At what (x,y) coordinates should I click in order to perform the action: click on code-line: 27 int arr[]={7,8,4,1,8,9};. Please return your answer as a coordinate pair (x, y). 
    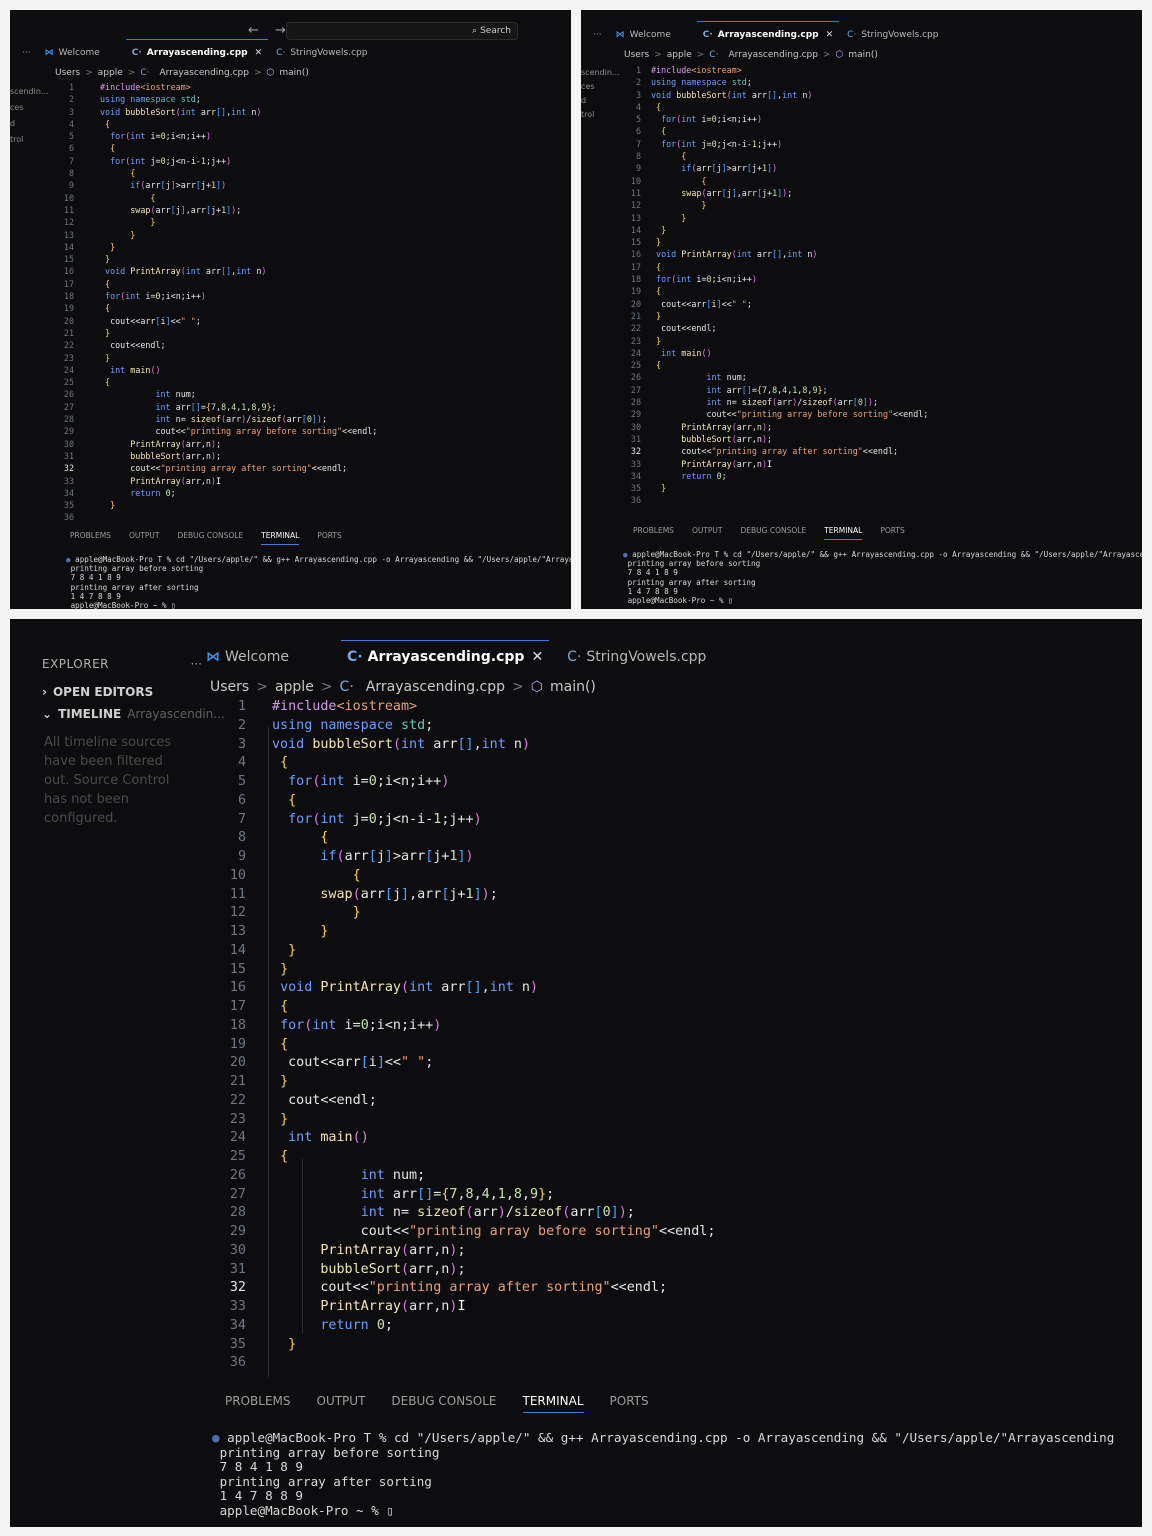
    Looking at the image, I should click on (776, 390).